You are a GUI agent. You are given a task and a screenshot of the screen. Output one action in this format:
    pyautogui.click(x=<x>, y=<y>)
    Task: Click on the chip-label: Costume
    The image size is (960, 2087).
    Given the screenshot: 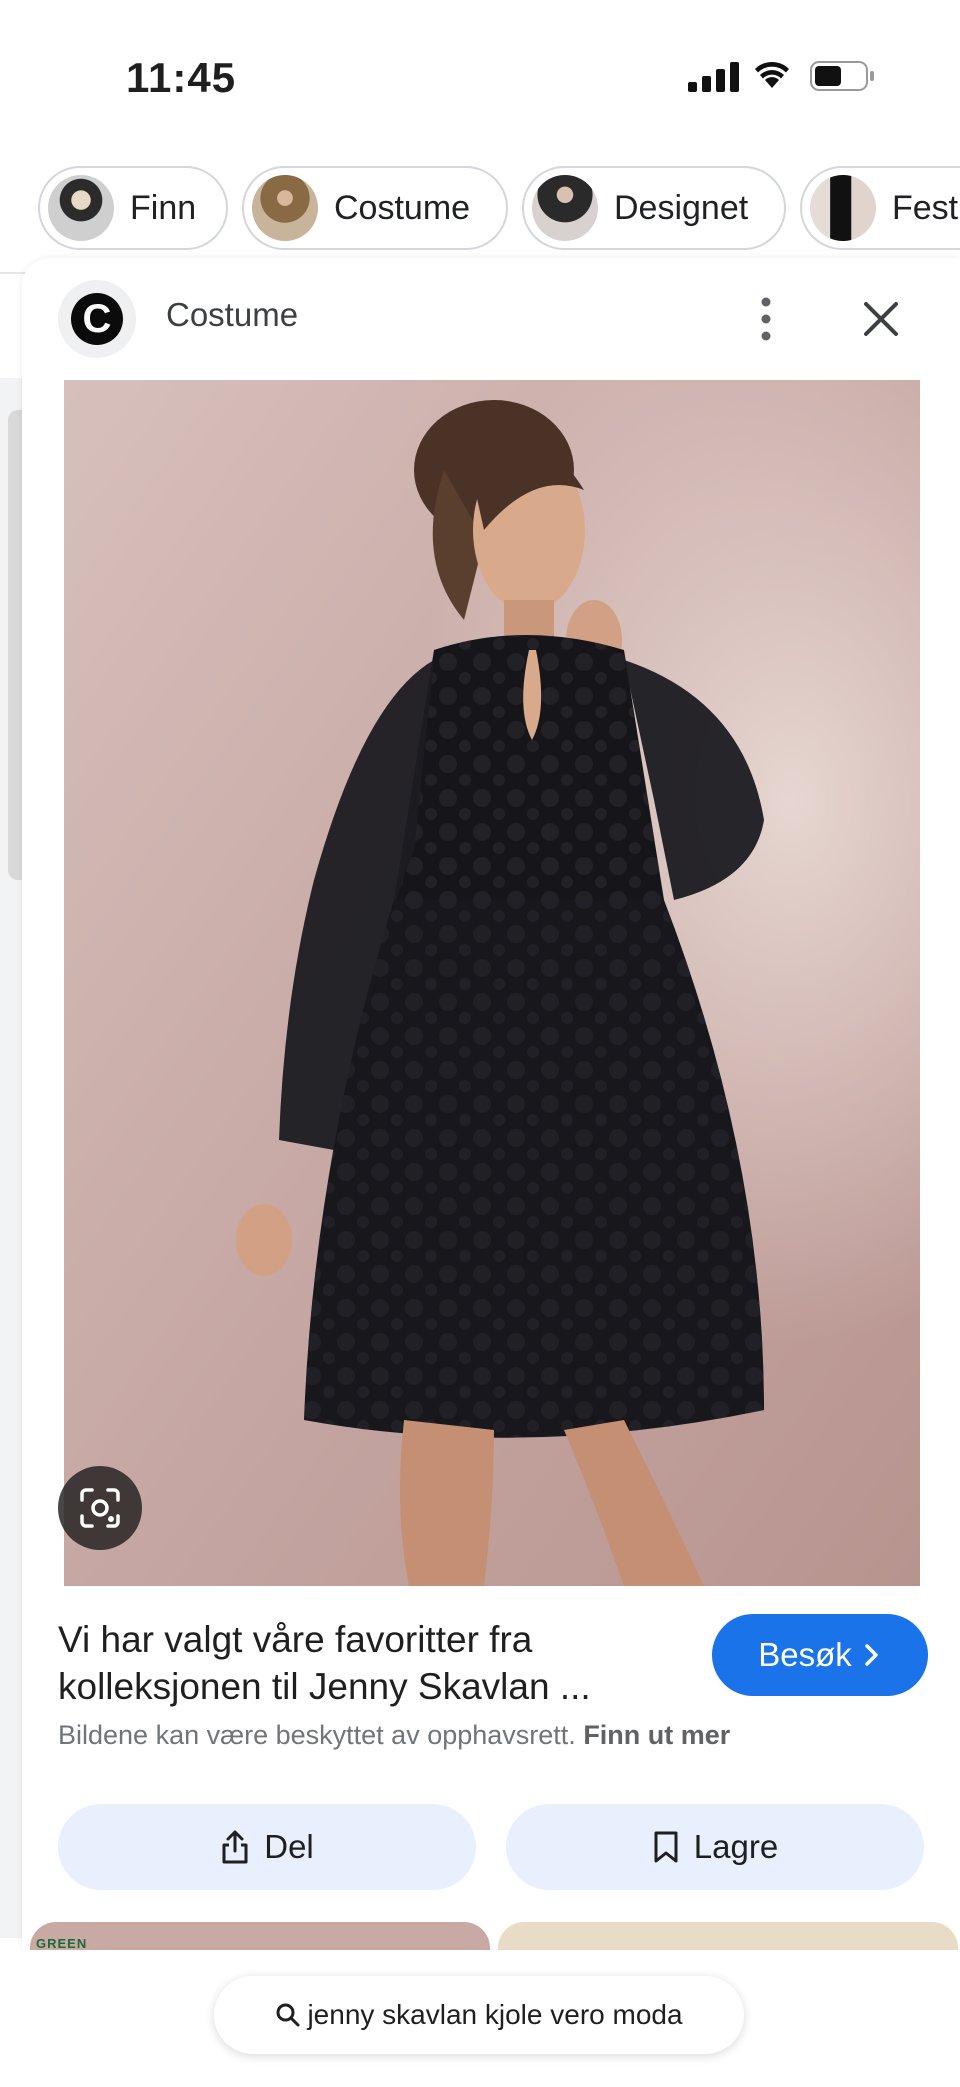 What is the action you would take?
    pyautogui.click(x=402, y=207)
    